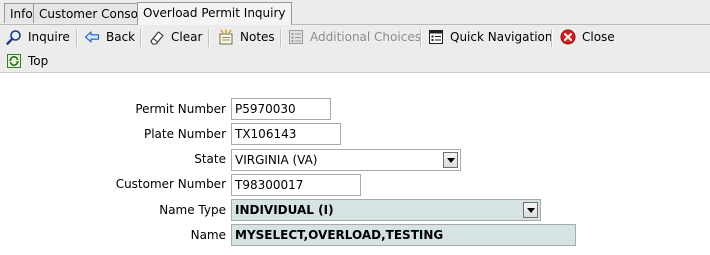 The width and height of the screenshot is (710, 255). What do you see at coordinates (296, 185) in the screenshot?
I see `customer-number-field: T98300017` at bounding box center [296, 185].